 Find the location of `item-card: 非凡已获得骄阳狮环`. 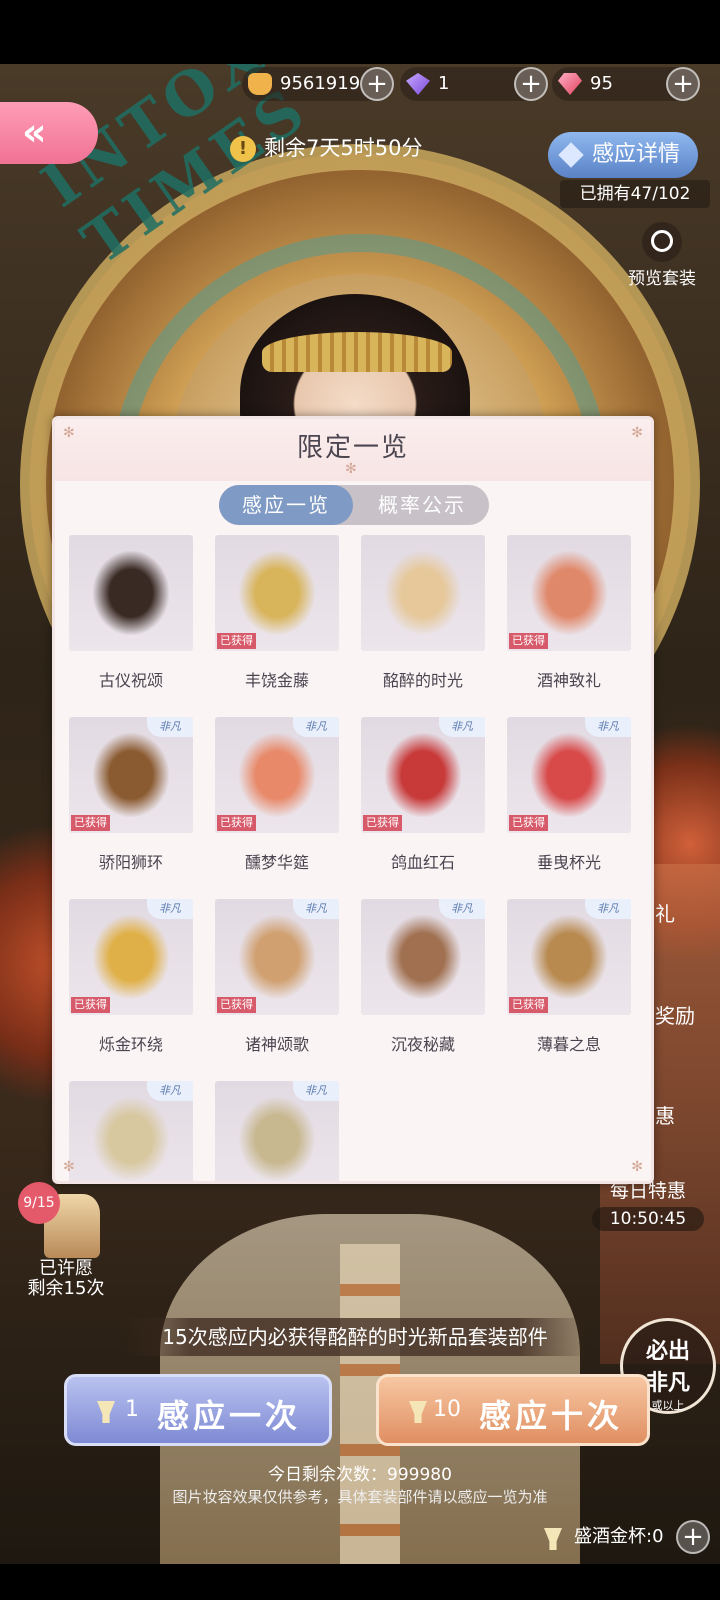

item-card: 非凡已获得骄阳狮环 is located at coordinates (131, 794).